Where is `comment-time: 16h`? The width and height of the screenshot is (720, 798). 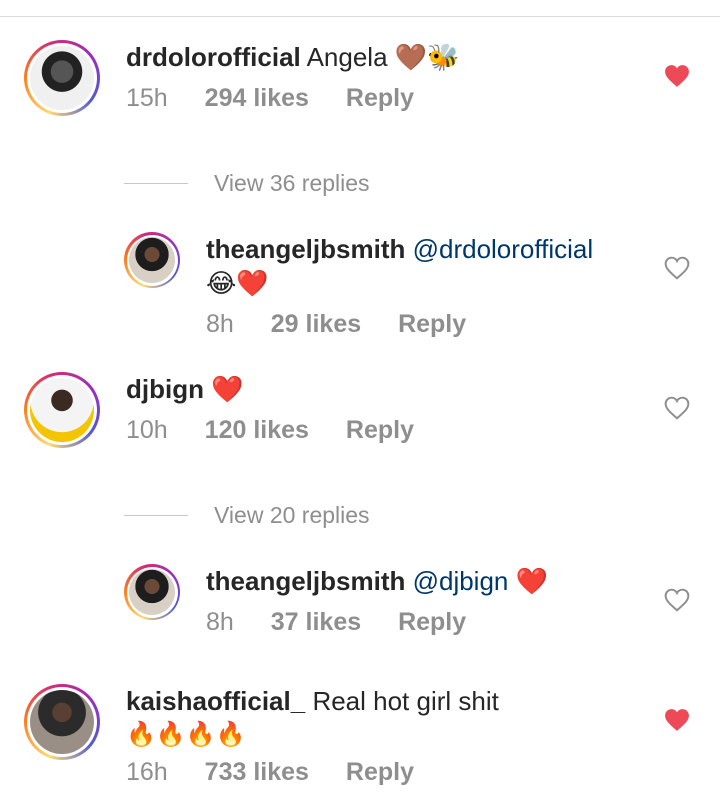
comment-time: 16h is located at coordinates (147, 772).